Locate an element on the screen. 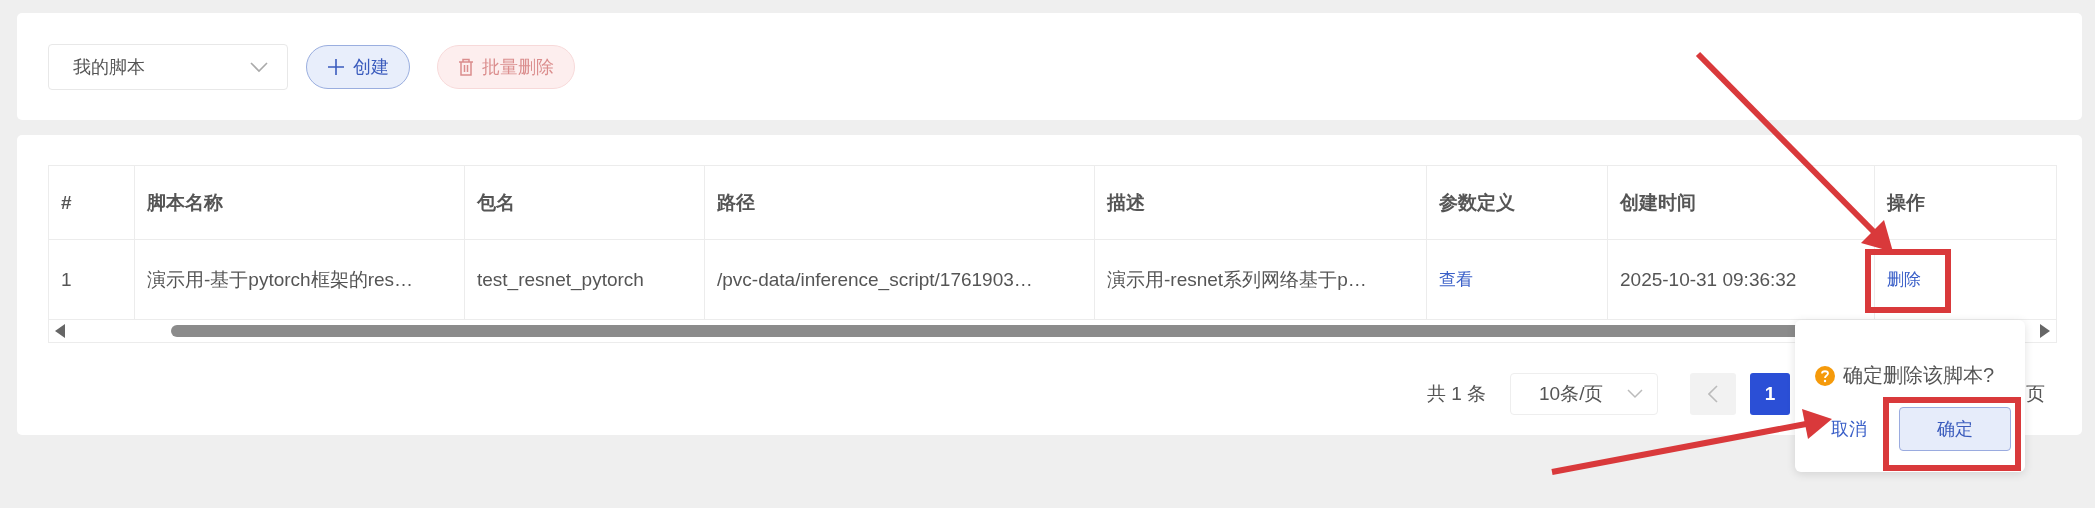  page-unit-label: 页 is located at coordinates (2035, 394).